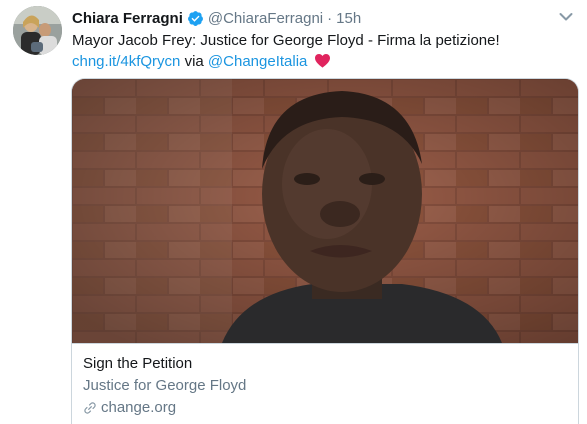 The width and height of the screenshot is (587, 424). I want to click on link-icon, so click(90, 407).